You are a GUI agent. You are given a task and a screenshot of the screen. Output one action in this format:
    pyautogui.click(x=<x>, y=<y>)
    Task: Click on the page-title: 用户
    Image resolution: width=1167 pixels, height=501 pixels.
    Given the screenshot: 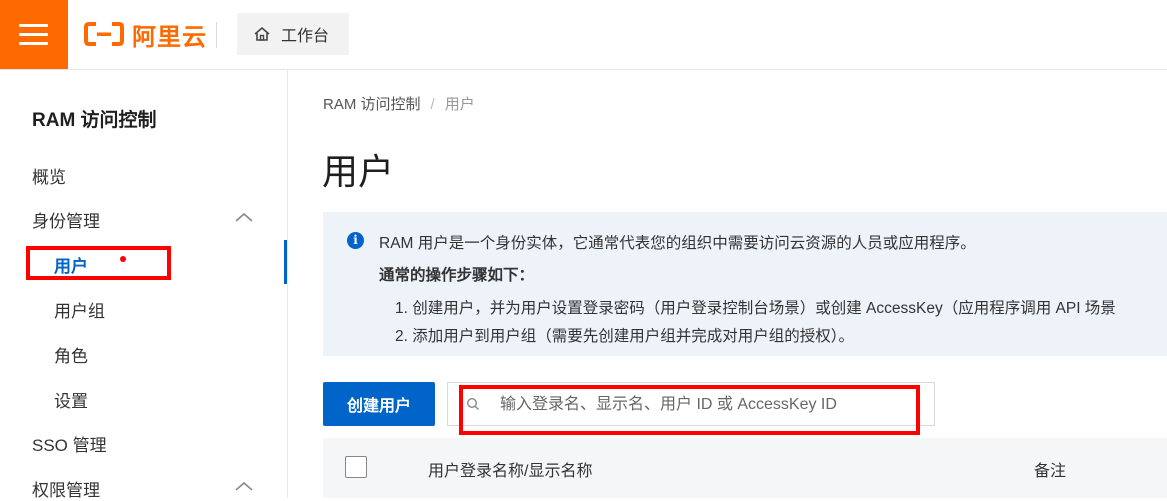 What is the action you would take?
    pyautogui.click(x=358, y=171)
    